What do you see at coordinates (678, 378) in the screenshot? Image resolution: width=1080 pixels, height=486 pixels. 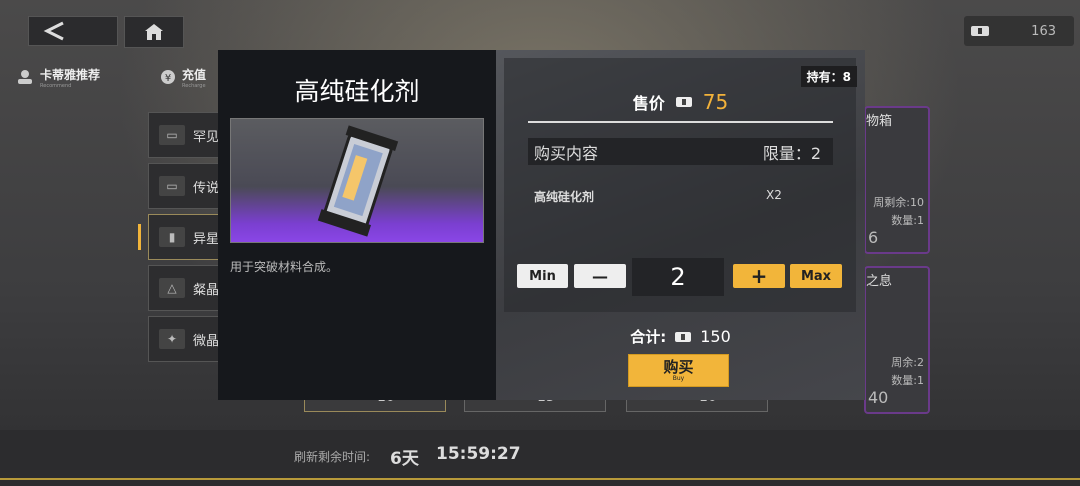 I see `buy-button-sub: Buy` at bounding box center [678, 378].